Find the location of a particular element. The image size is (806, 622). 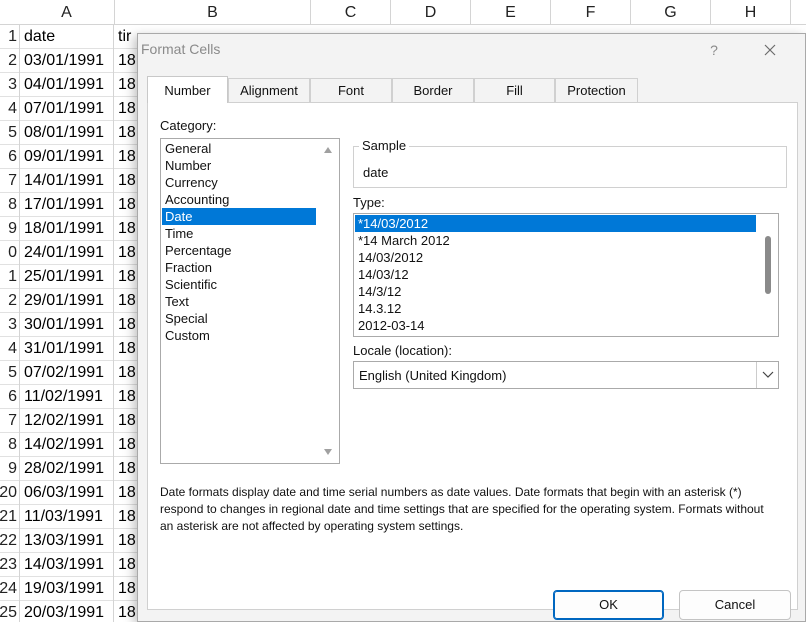

column-header-h: H is located at coordinates (751, 12).